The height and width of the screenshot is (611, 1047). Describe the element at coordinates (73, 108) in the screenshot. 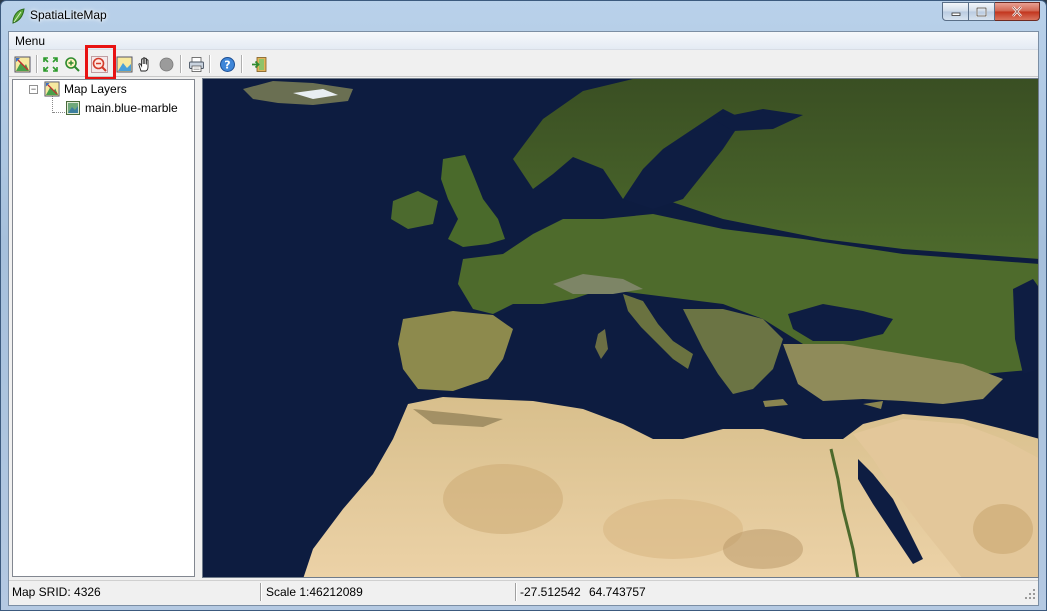

I see `raster-layer-icon` at that location.